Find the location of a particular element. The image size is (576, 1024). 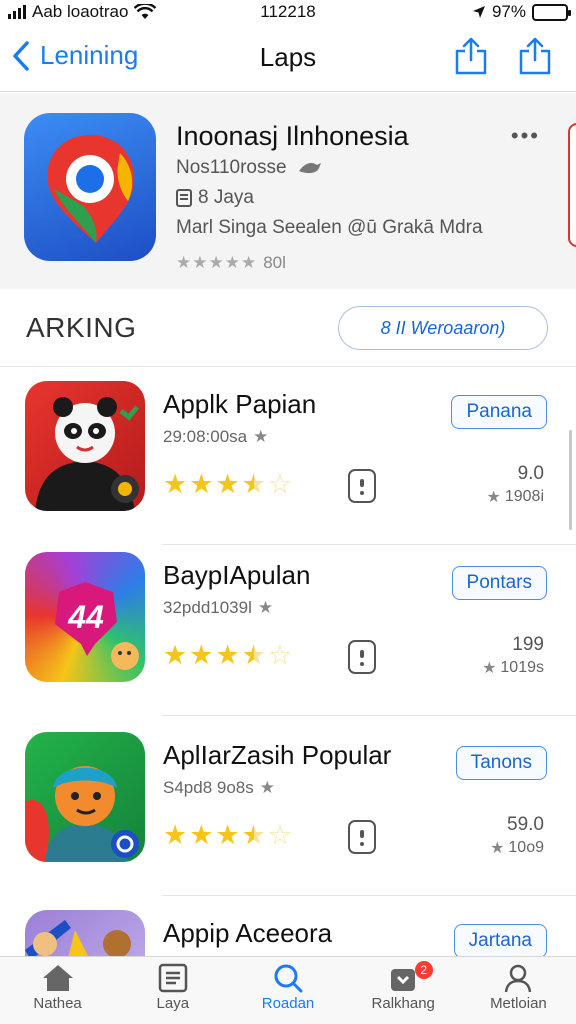

featured-stars: ★★★★★ is located at coordinates (217, 262).